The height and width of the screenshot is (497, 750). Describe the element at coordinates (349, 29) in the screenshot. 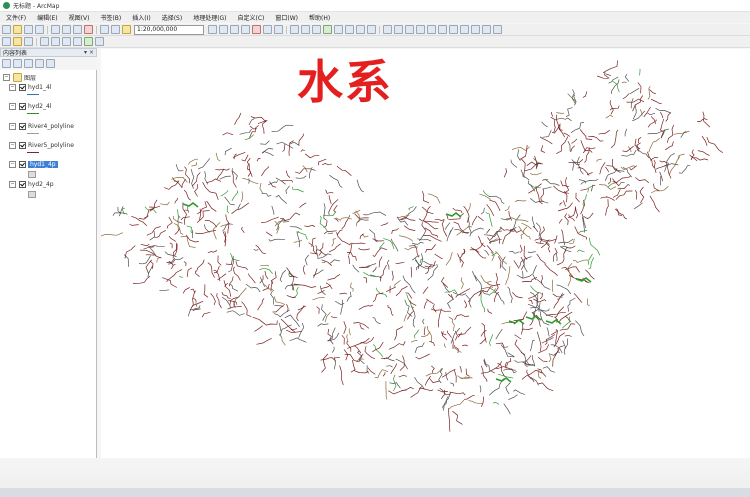

I see `fixed-zoom-out-icon` at that location.